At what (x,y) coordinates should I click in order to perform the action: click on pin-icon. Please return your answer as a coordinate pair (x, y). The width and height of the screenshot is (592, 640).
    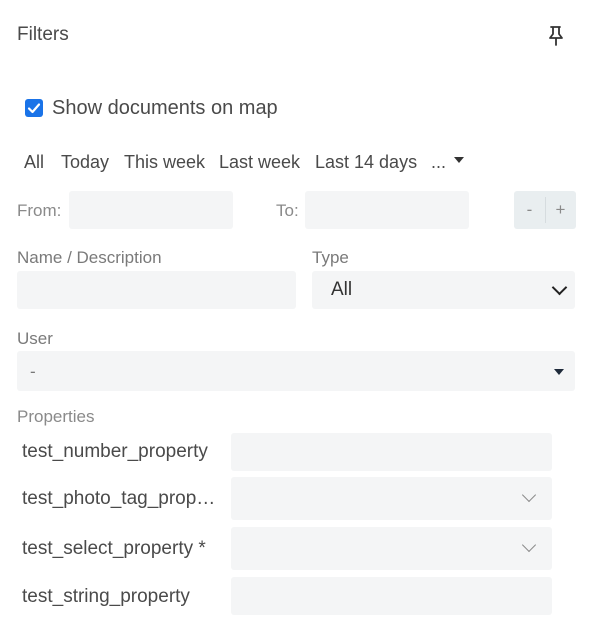
    Looking at the image, I should click on (556, 36).